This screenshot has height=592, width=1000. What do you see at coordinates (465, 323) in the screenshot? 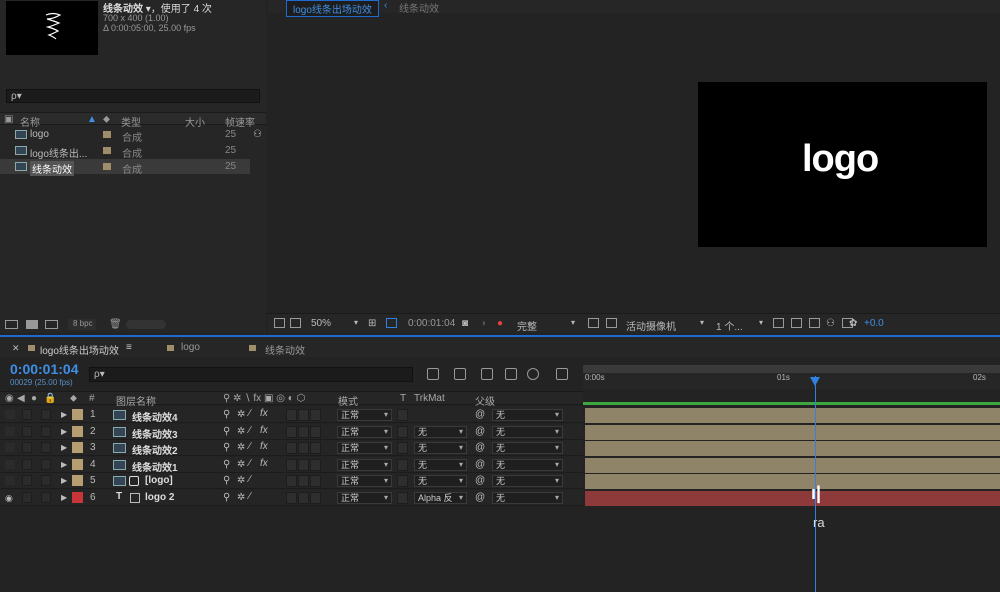
I see `camera-snapshot-icon: ◙` at bounding box center [465, 323].